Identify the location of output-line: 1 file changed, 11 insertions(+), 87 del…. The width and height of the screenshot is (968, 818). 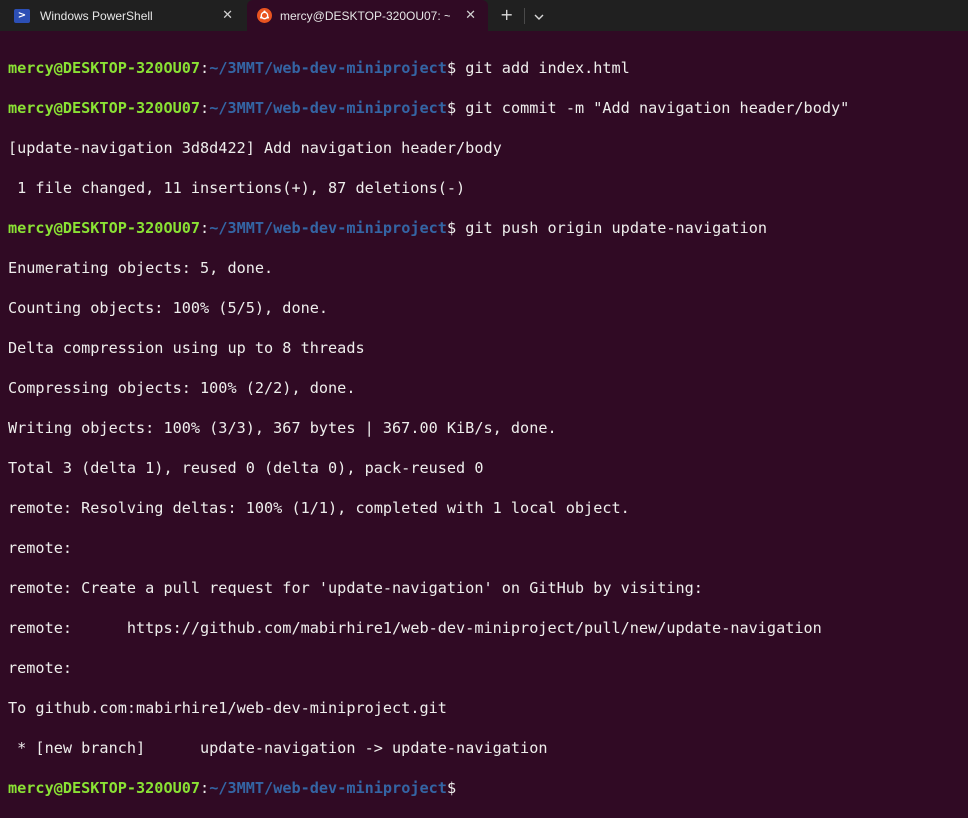
(237, 188).